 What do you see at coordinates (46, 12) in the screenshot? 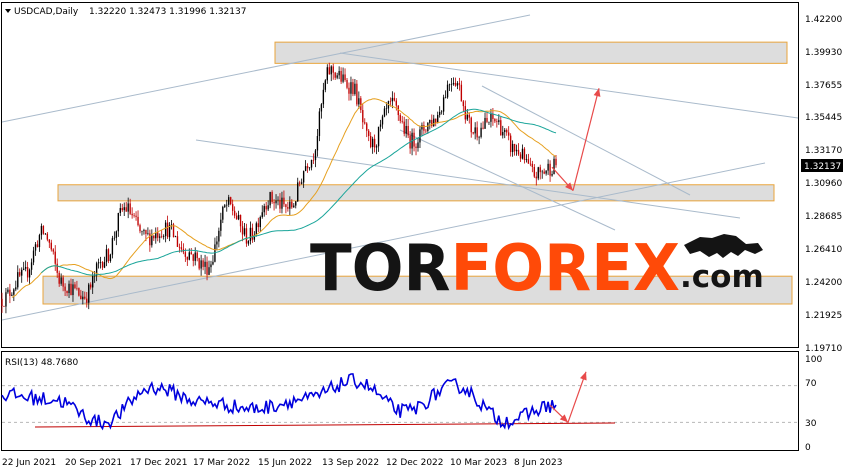
I see `symbol-label: USDCAD,Daily` at bounding box center [46, 12].